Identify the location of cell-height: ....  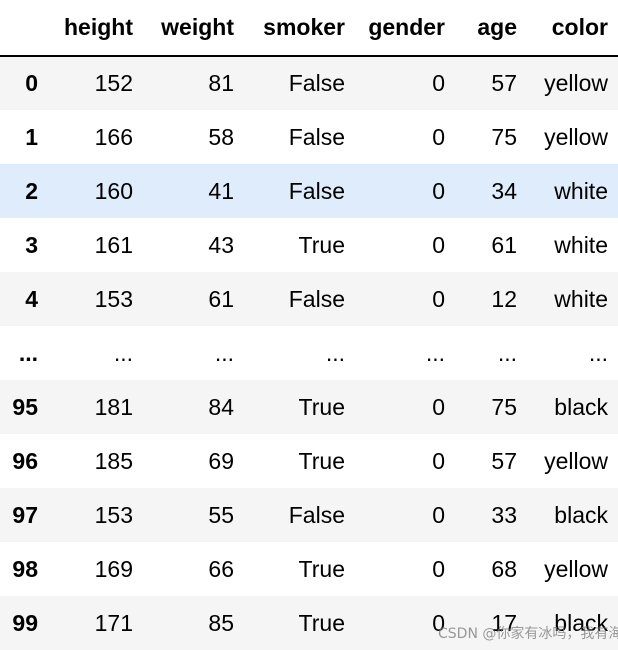
(123, 352).